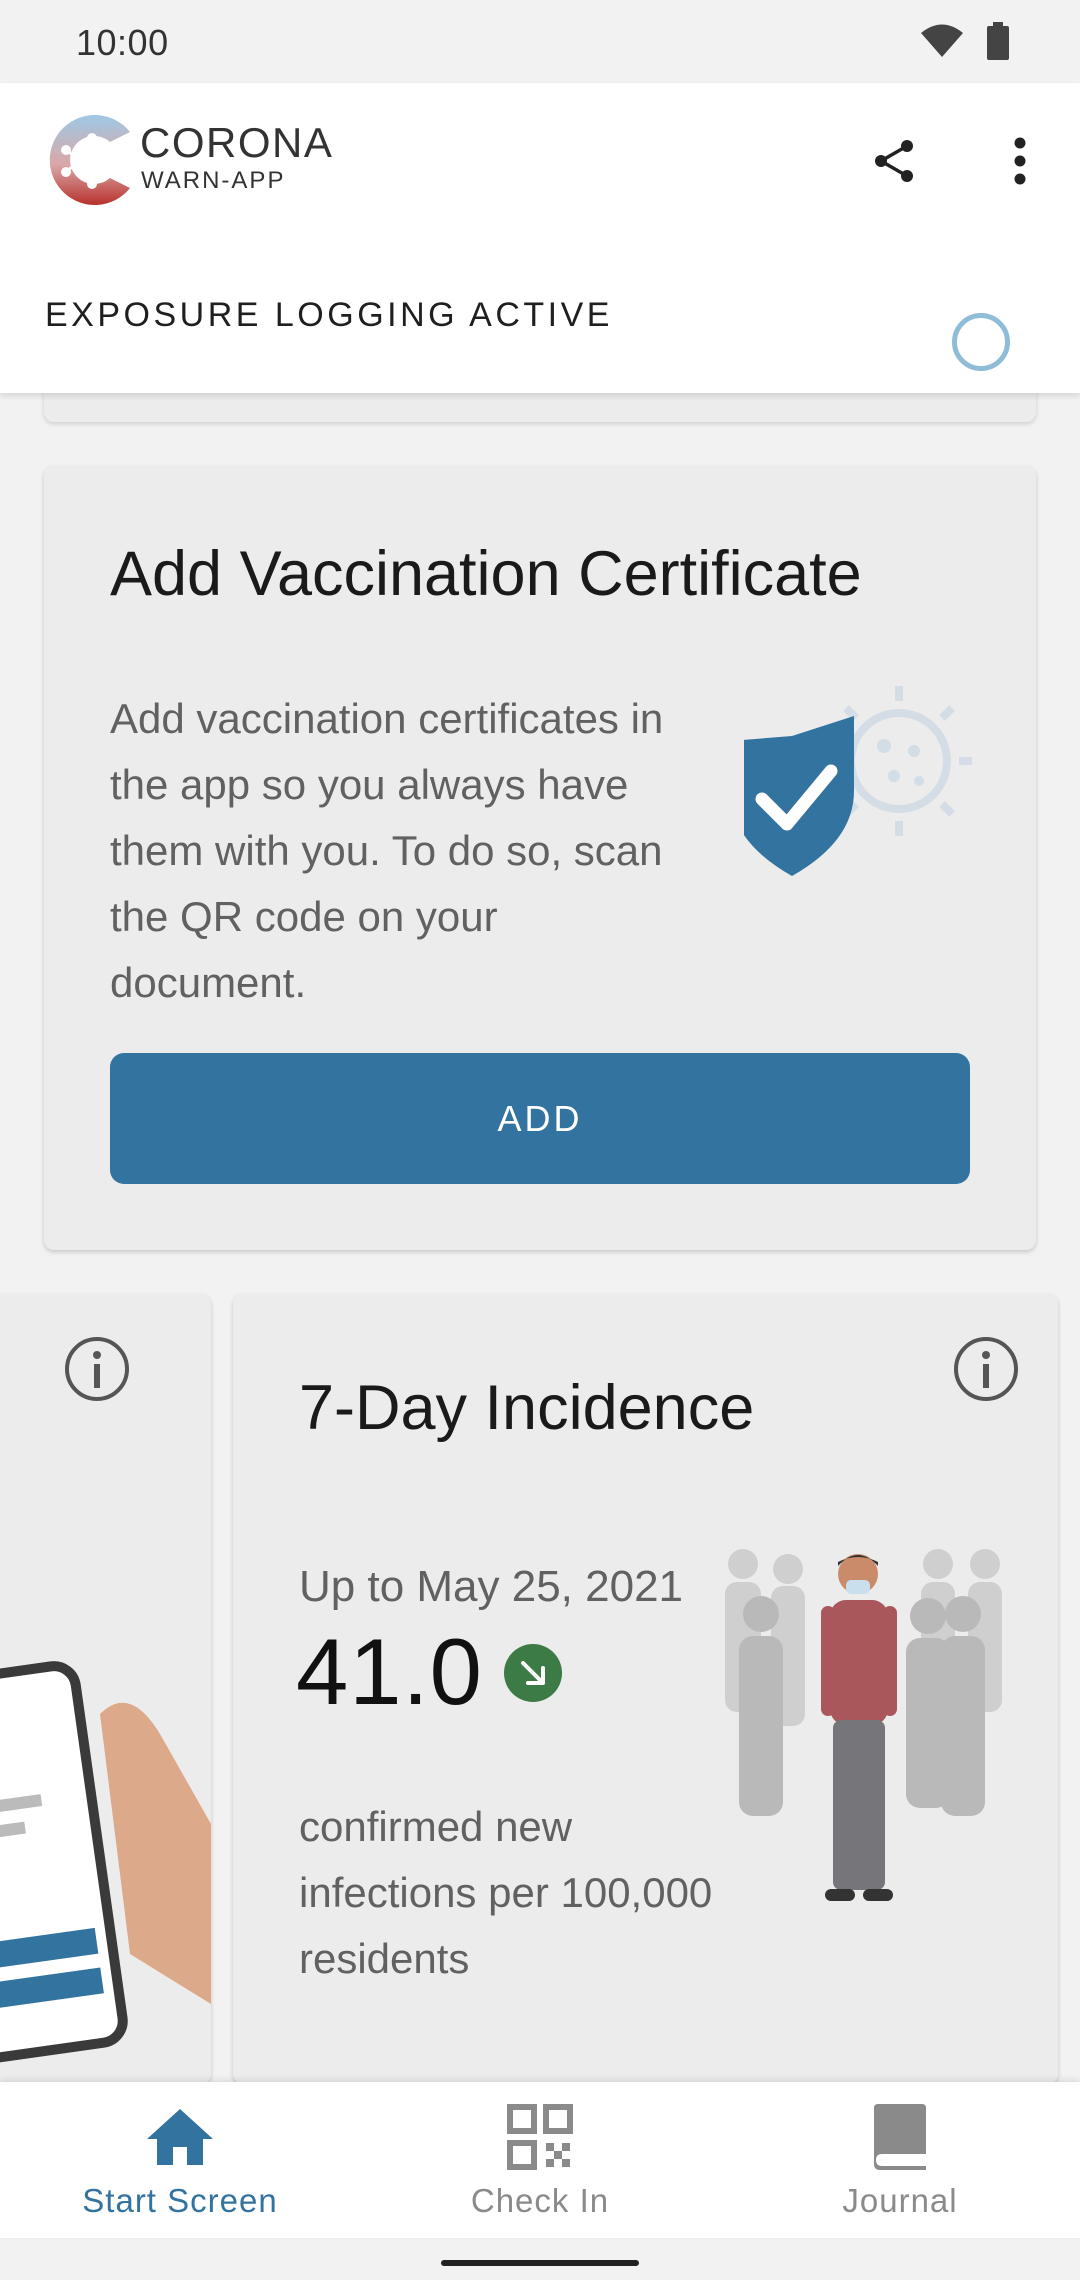  I want to click on more-vert-icon, so click(1020, 161).